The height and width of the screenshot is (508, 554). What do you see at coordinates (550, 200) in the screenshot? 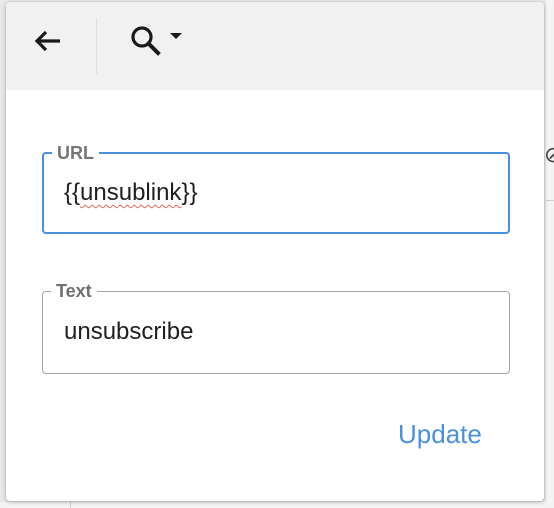
I see `background-divider` at bounding box center [550, 200].